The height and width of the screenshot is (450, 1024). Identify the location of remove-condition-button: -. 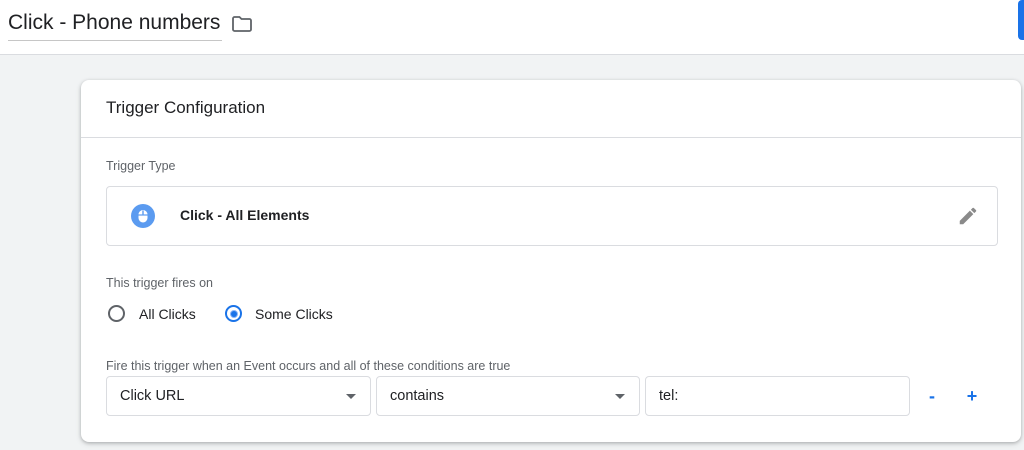
(932, 396).